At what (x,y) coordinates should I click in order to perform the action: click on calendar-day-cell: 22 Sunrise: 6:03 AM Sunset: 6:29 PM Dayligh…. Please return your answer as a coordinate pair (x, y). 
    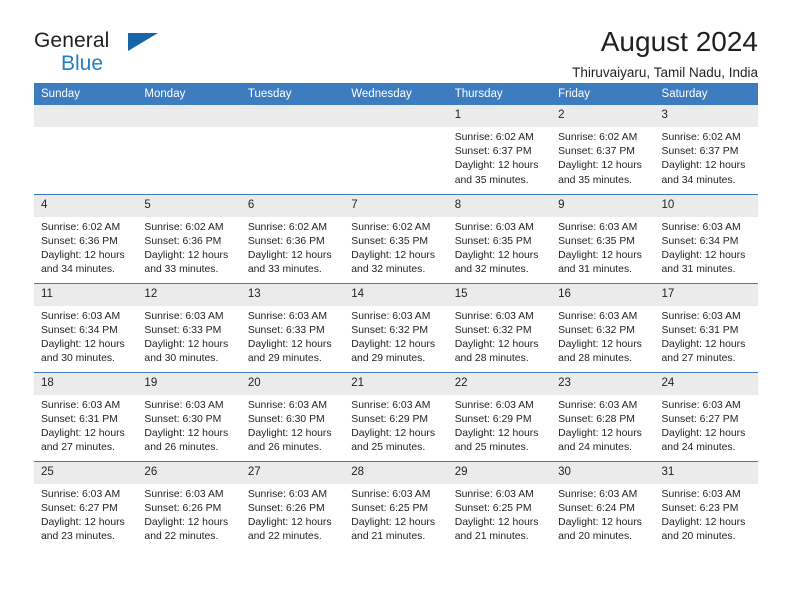
    Looking at the image, I should click on (499, 416).